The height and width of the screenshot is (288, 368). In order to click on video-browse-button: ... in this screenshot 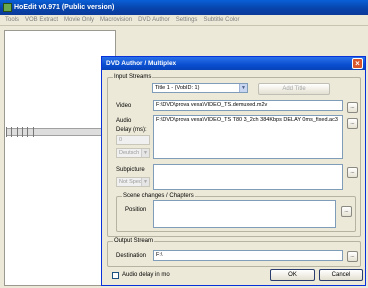, I will do `click(352, 107)`.